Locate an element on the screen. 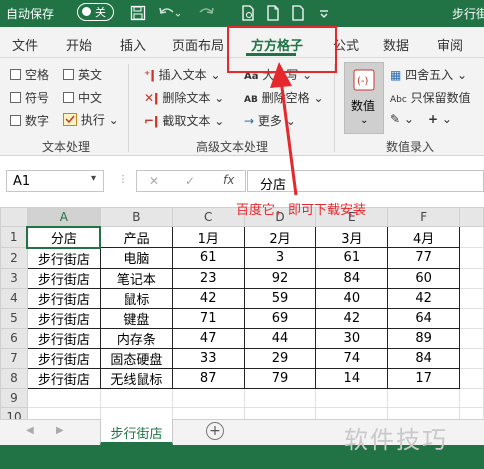 This screenshot has height=469, width=484. cell: 23 is located at coordinates (208, 278).